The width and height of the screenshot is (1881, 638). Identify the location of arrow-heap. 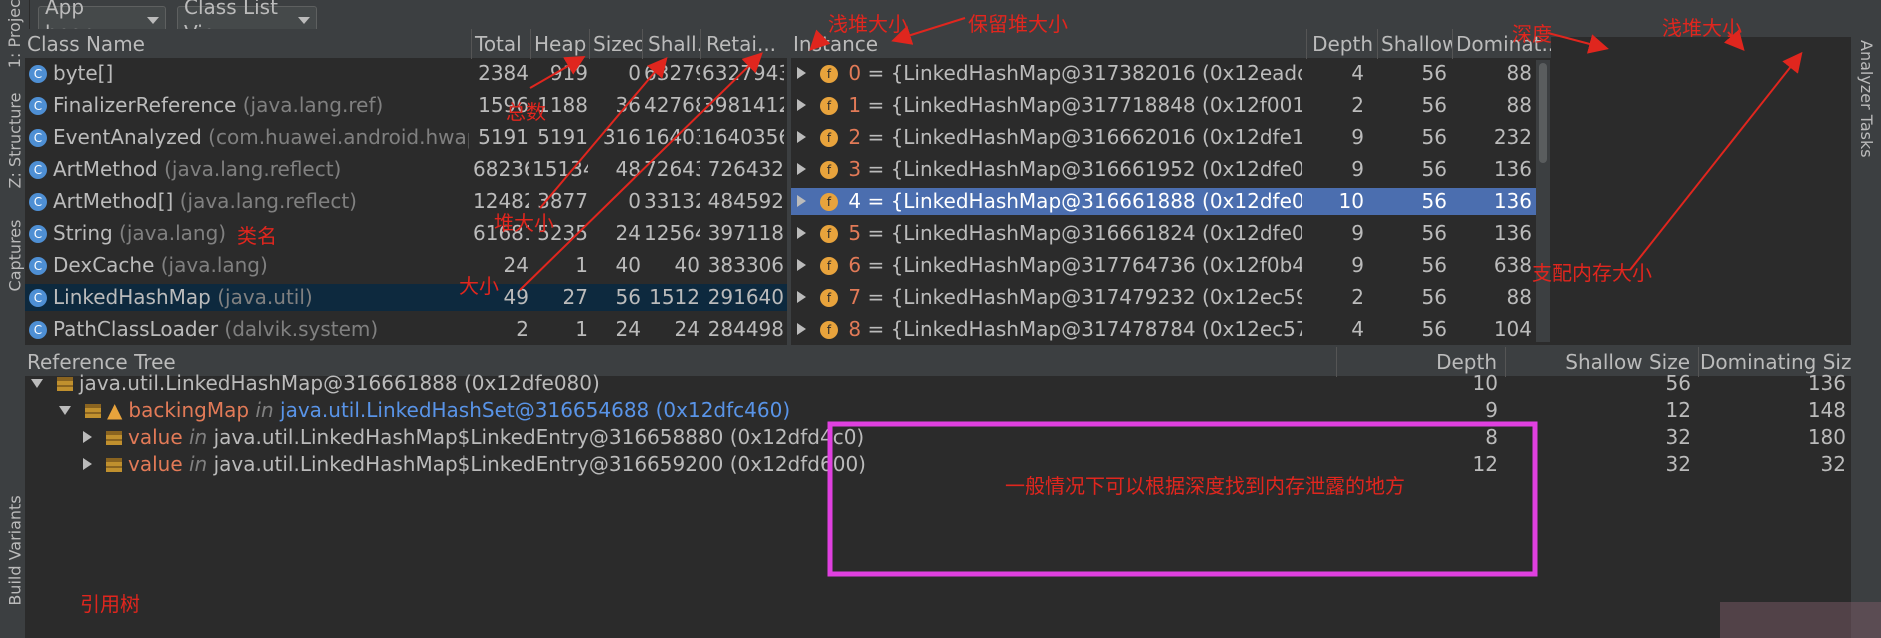
(603, 132).